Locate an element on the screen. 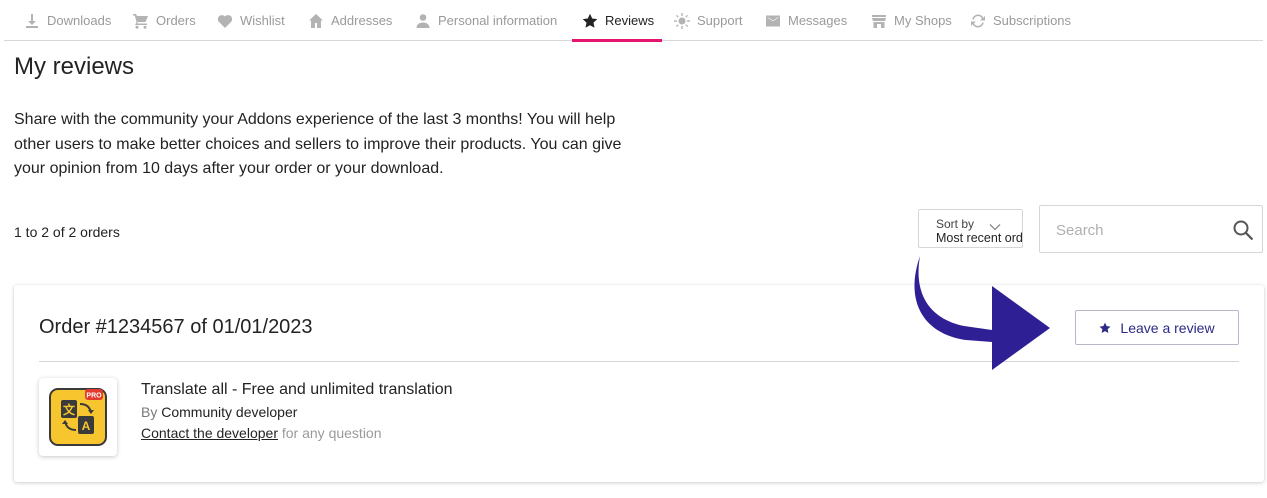 The image size is (1267, 498). product-contact-line: Contact the developer for any question is located at coordinates (261, 433).